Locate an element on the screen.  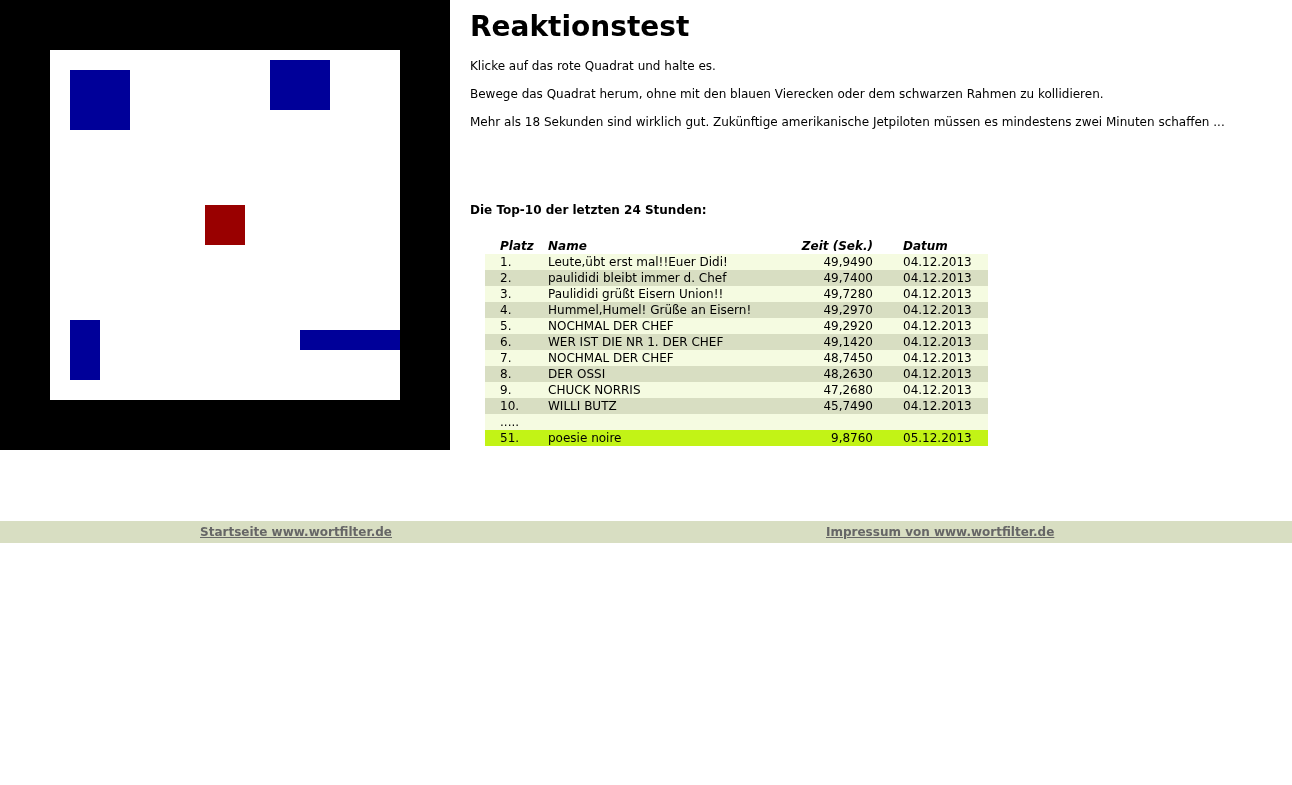
table-cell: DER OSSI is located at coordinates (577, 374).